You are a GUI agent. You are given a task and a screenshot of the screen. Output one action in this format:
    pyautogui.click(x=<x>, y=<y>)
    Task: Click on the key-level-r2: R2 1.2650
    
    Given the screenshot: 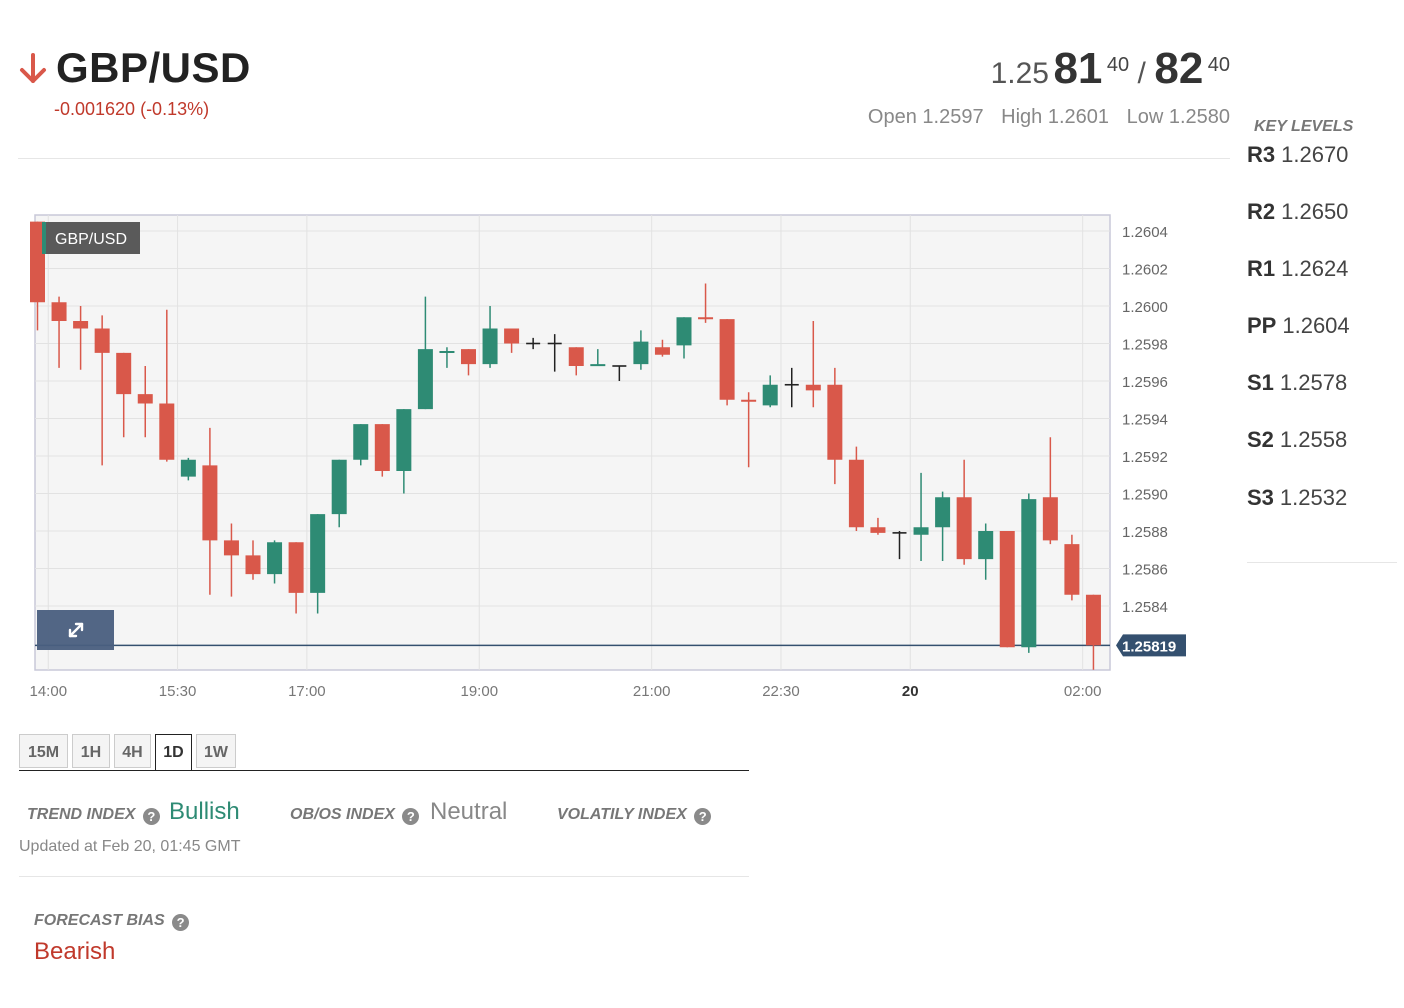 What is the action you would take?
    pyautogui.click(x=1297, y=212)
    